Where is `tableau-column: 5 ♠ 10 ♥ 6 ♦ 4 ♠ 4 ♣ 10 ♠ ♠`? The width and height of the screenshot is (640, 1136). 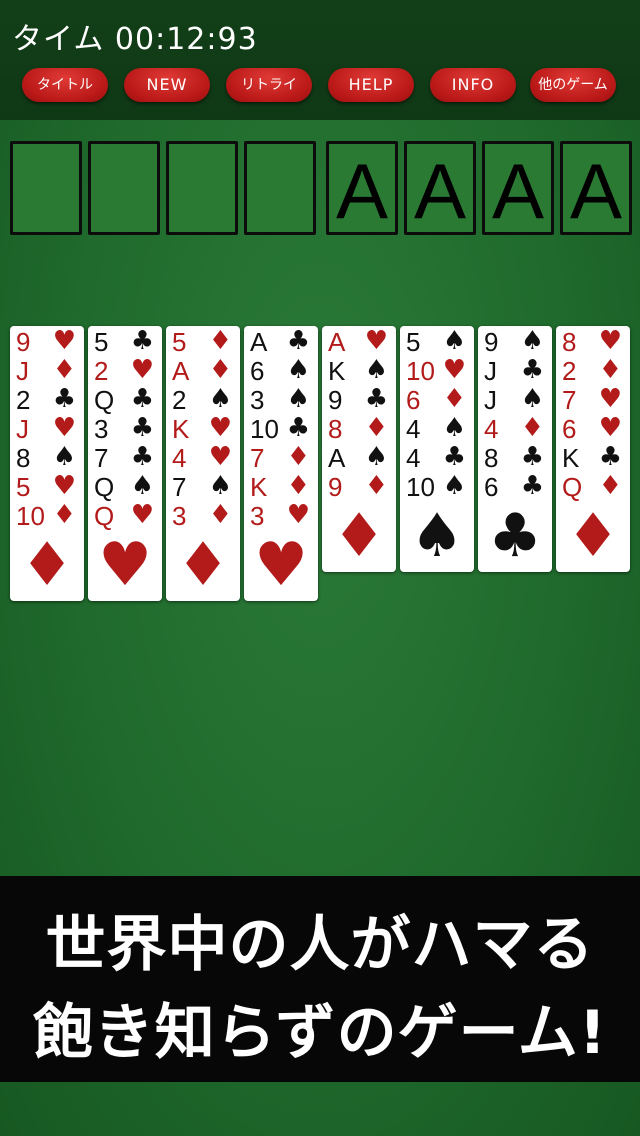
tableau-column: 5 ♠ 10 ♥ 6 ♦ 4 ♠ 4 ♣ 10 ♠ ♠ is located at coordinates (437, 449).